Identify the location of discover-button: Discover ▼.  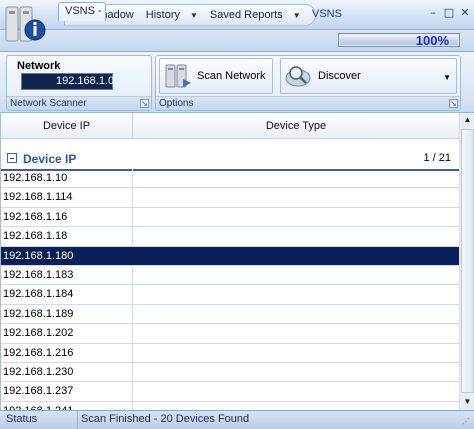
(368, 76).